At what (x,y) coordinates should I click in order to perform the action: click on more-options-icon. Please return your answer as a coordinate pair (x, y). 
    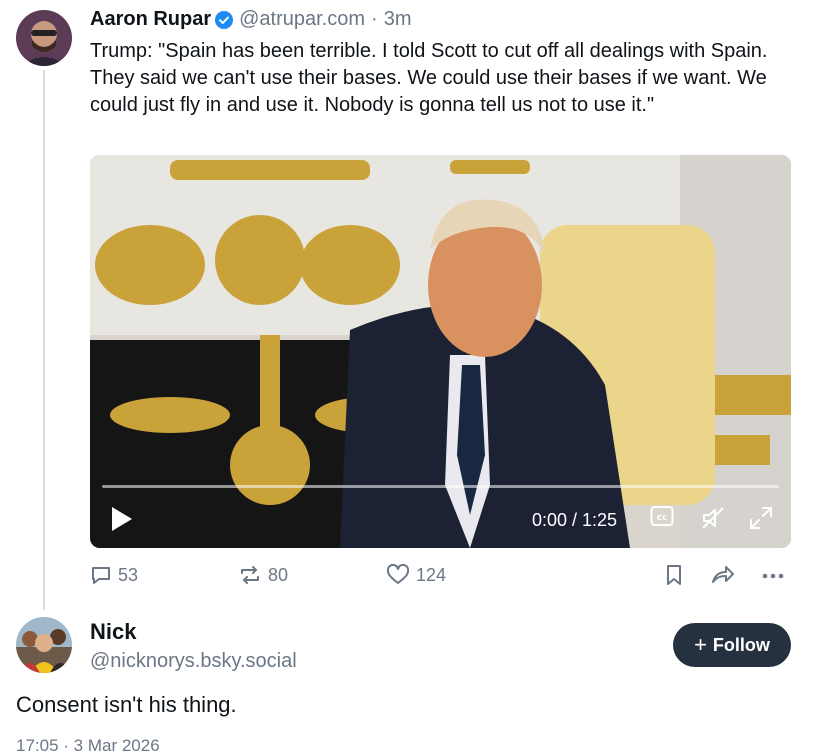
    Looking at the image, I should click on (776, 575).